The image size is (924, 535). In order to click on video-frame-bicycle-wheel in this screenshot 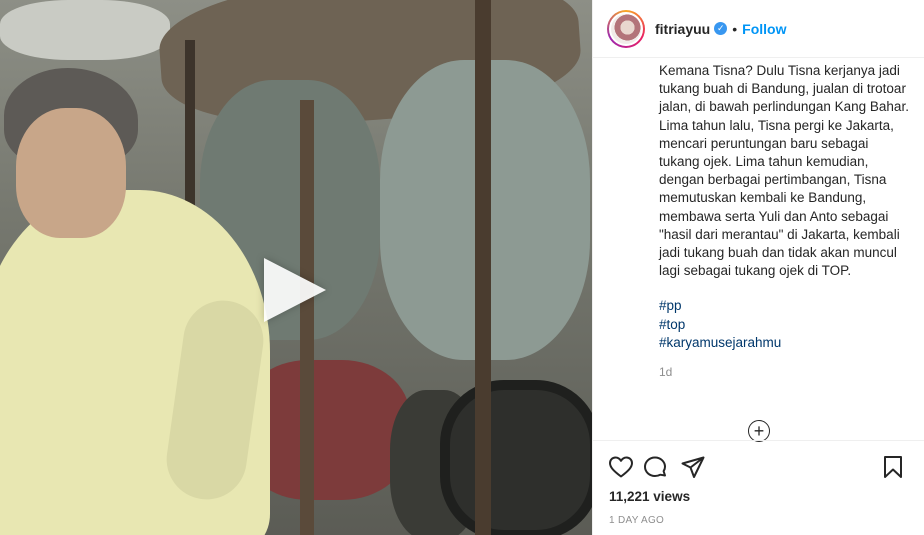, I will do `click(516, 457)`.